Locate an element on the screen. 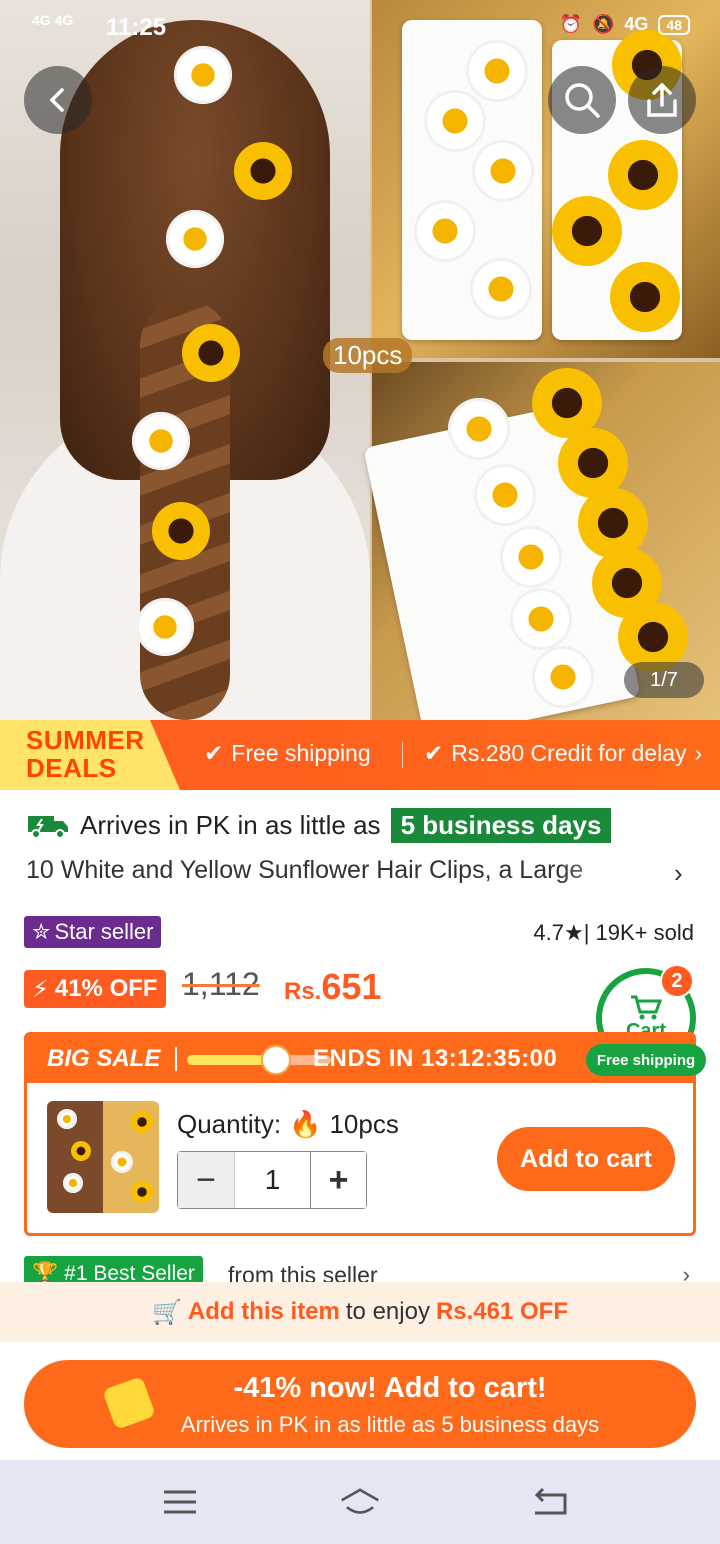  cart-icon is located at coordinates (647, 1007).